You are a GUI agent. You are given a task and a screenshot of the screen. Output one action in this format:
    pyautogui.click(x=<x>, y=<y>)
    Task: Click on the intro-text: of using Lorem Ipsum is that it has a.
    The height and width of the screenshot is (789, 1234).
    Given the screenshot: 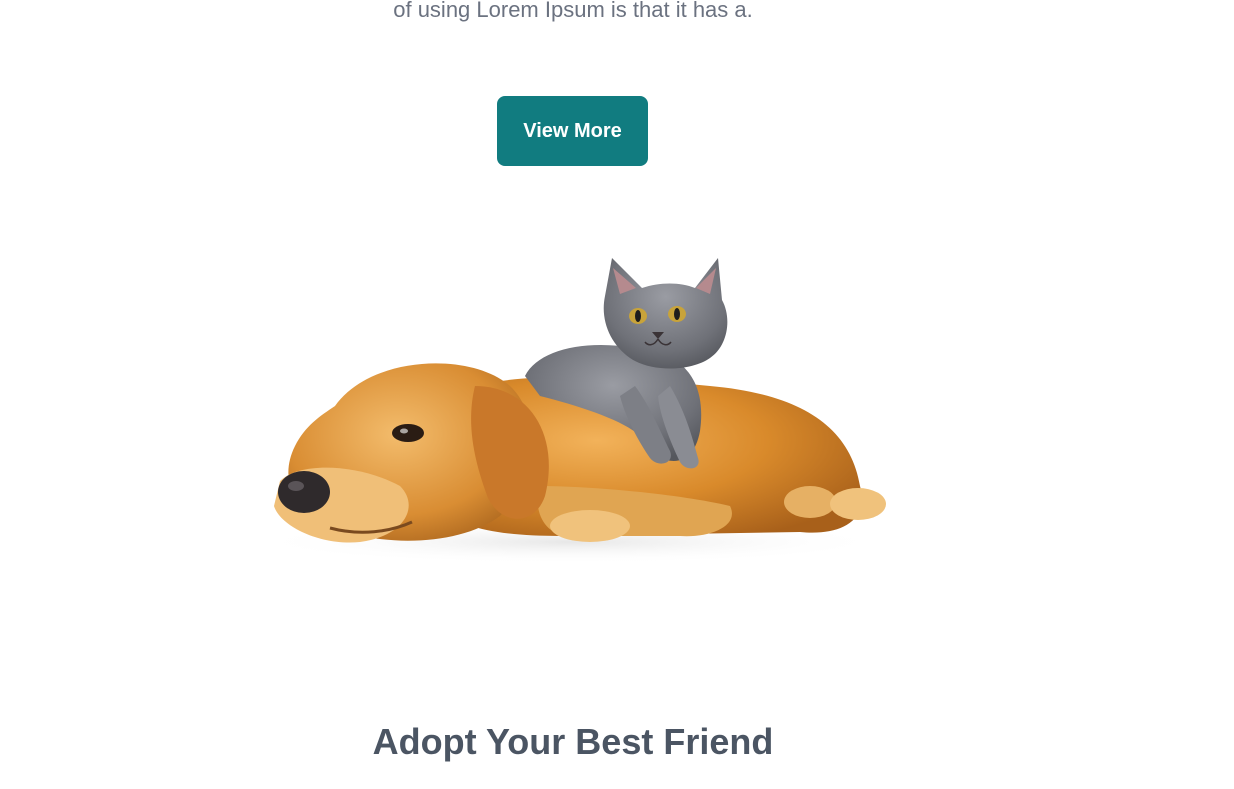 What is the action you would take?
    pyautogui.click(x=573, y=11)
    